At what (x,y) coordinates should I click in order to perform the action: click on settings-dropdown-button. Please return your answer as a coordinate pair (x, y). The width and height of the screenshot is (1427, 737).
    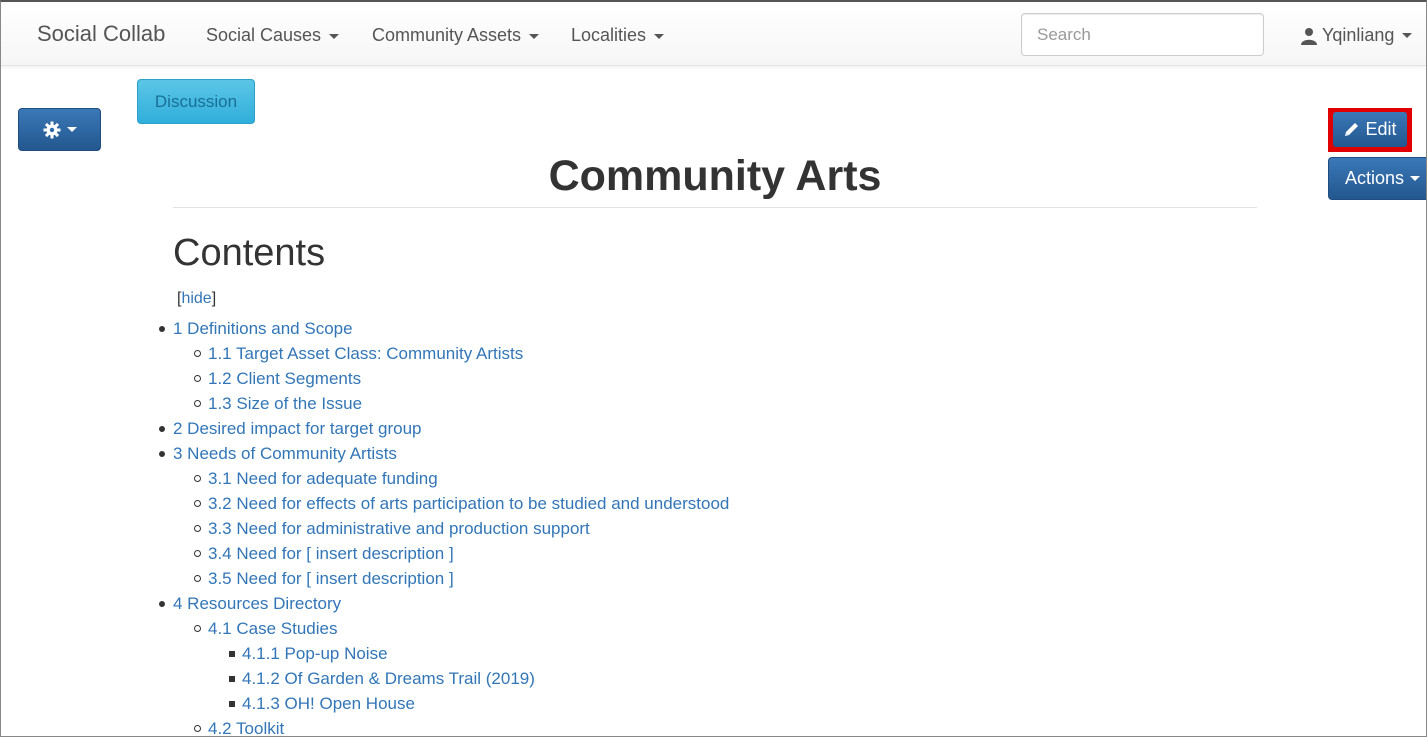
    Looking at the image, I should click on (59, 129).